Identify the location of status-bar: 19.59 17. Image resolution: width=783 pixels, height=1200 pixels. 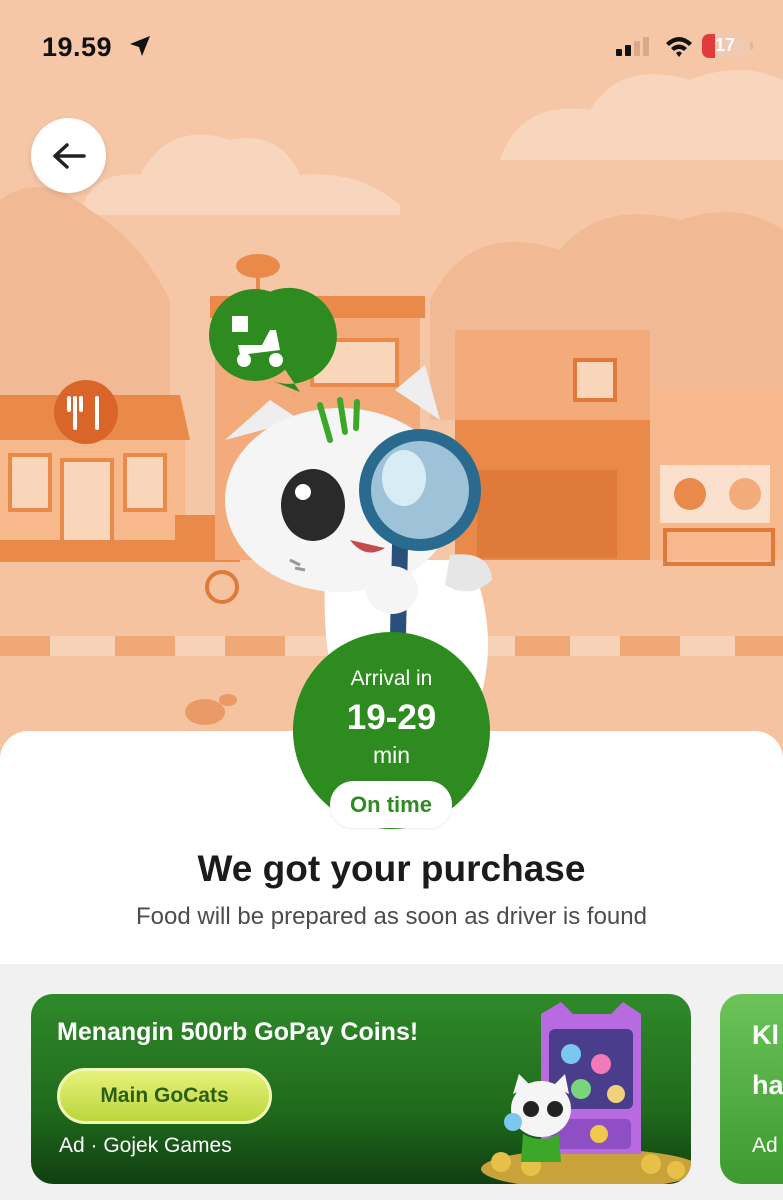
(391, 48).